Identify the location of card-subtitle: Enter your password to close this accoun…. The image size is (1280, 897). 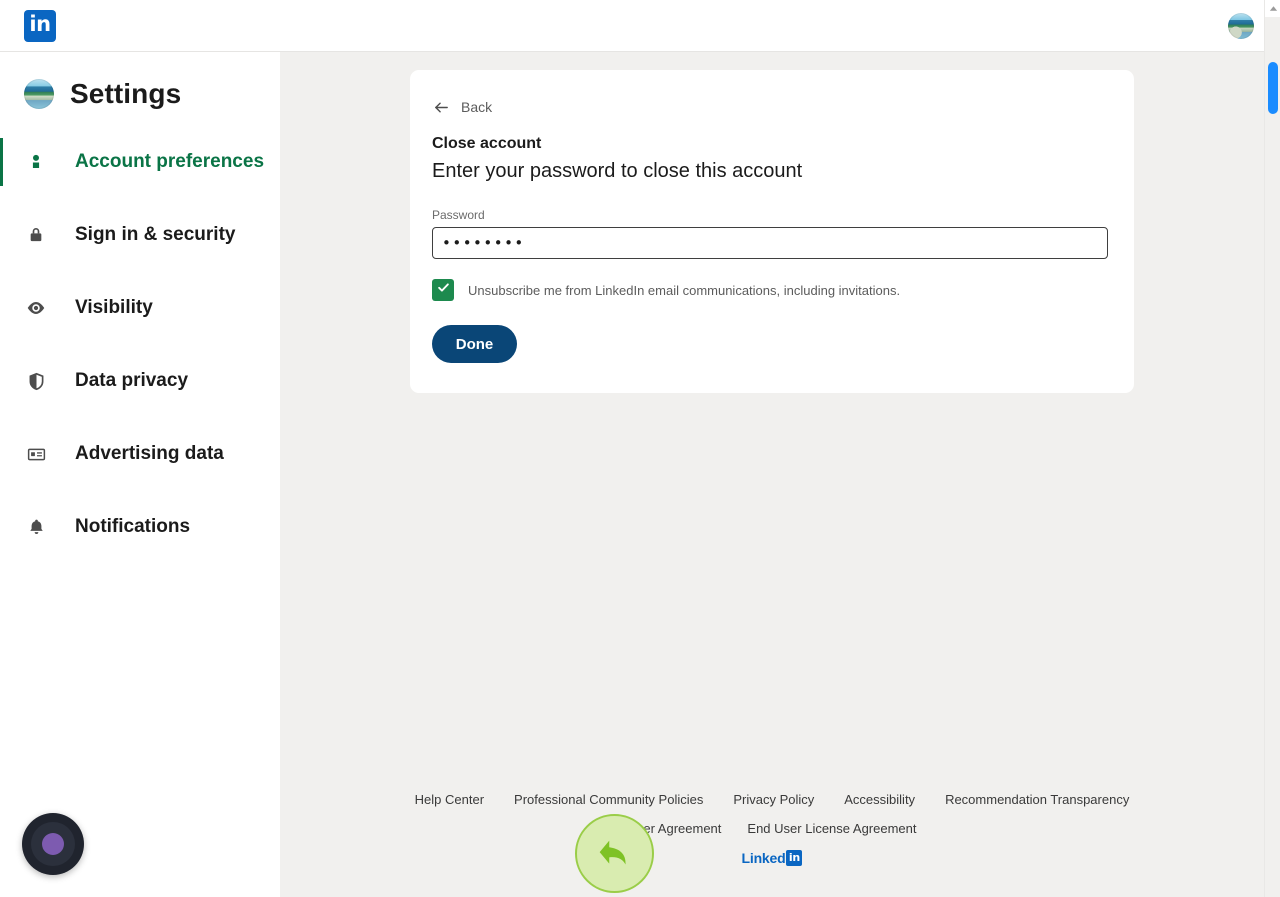
(617, 171).